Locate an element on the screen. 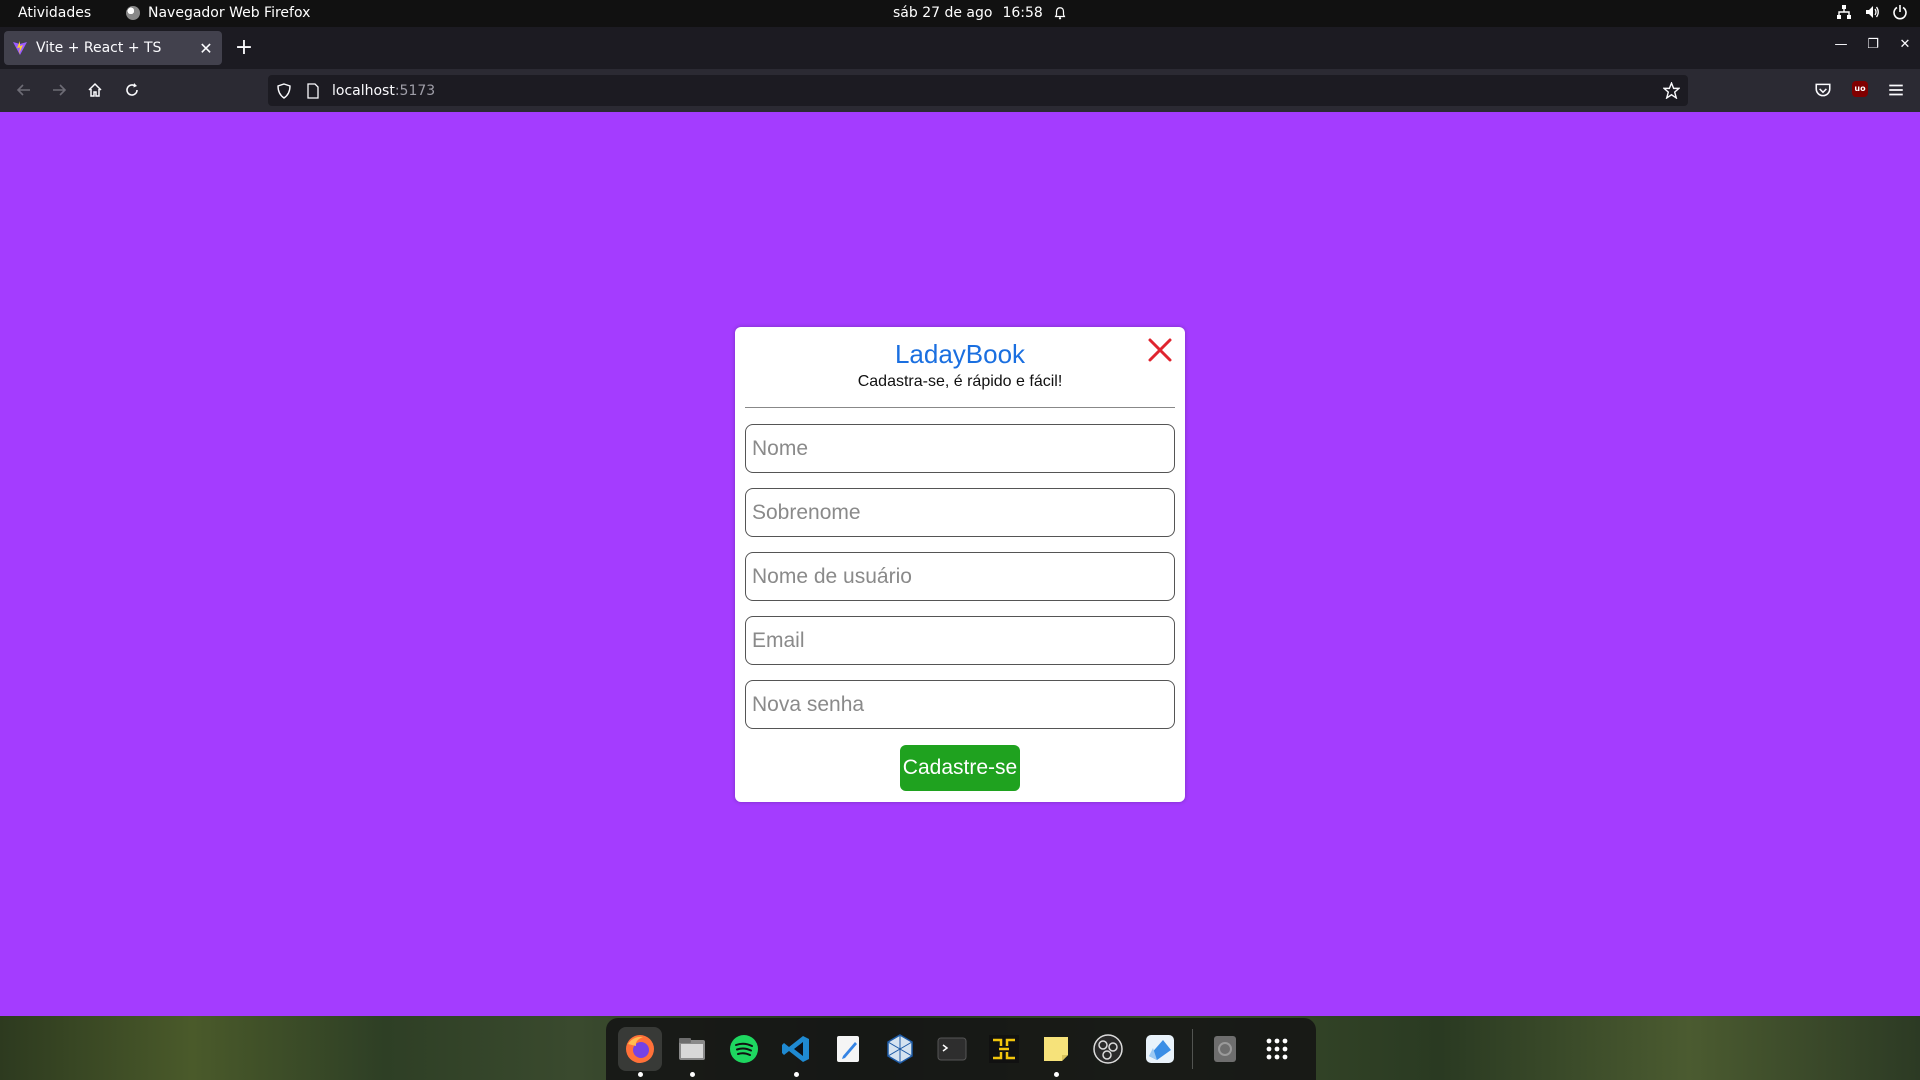 The width and height of the screenshot is (1920, 1080). minimize-icon: — is located at coordinates (1841, 44).